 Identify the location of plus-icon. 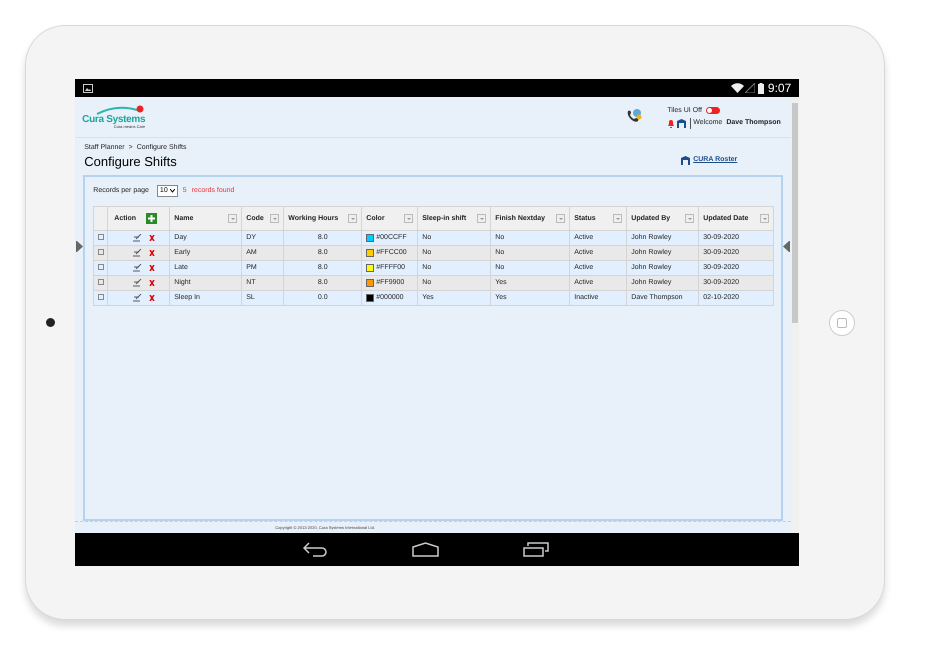
(152, 218).